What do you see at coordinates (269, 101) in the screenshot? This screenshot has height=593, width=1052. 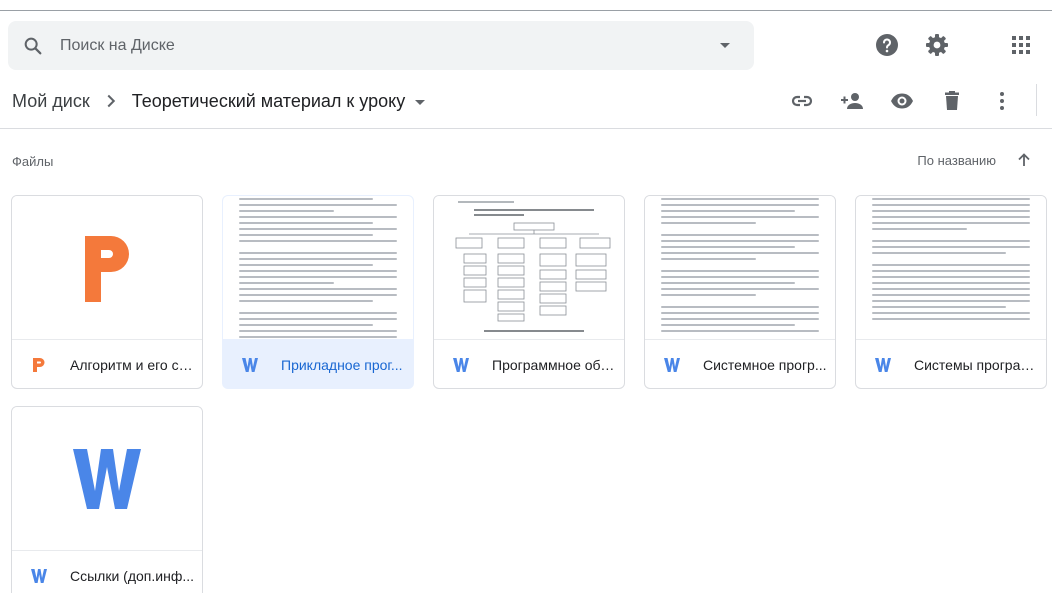 I see `breadcrumb-current-folder: Теоретический материал к уроку` at bounding box center [269, 101].